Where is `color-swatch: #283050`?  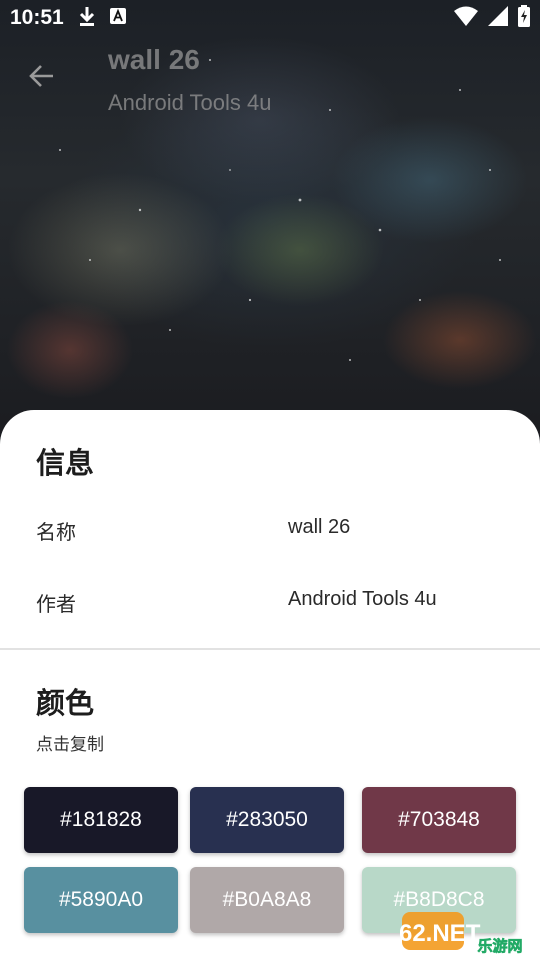 color-swatch: #283050 is located at coordinates (267, 820).